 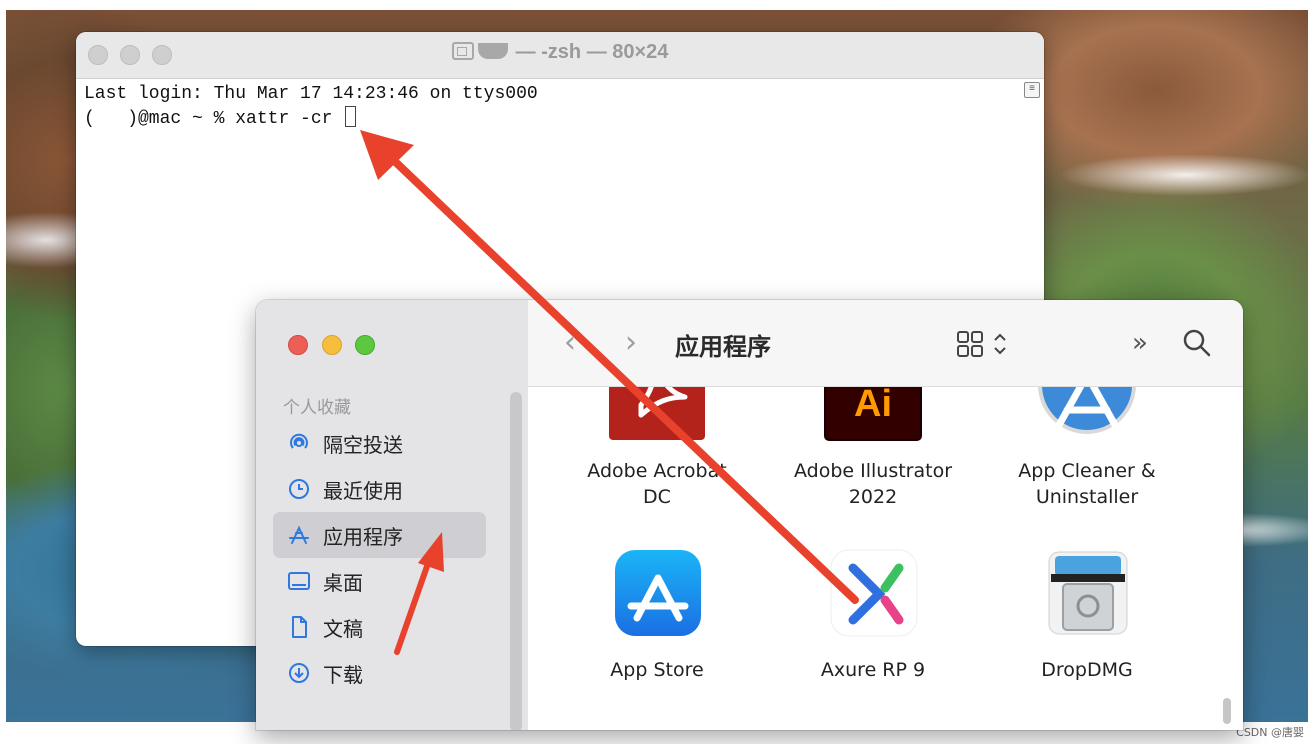 I want to click on terminal-titlebar: — -zsh — 80×24, so click(x=560, y=55).